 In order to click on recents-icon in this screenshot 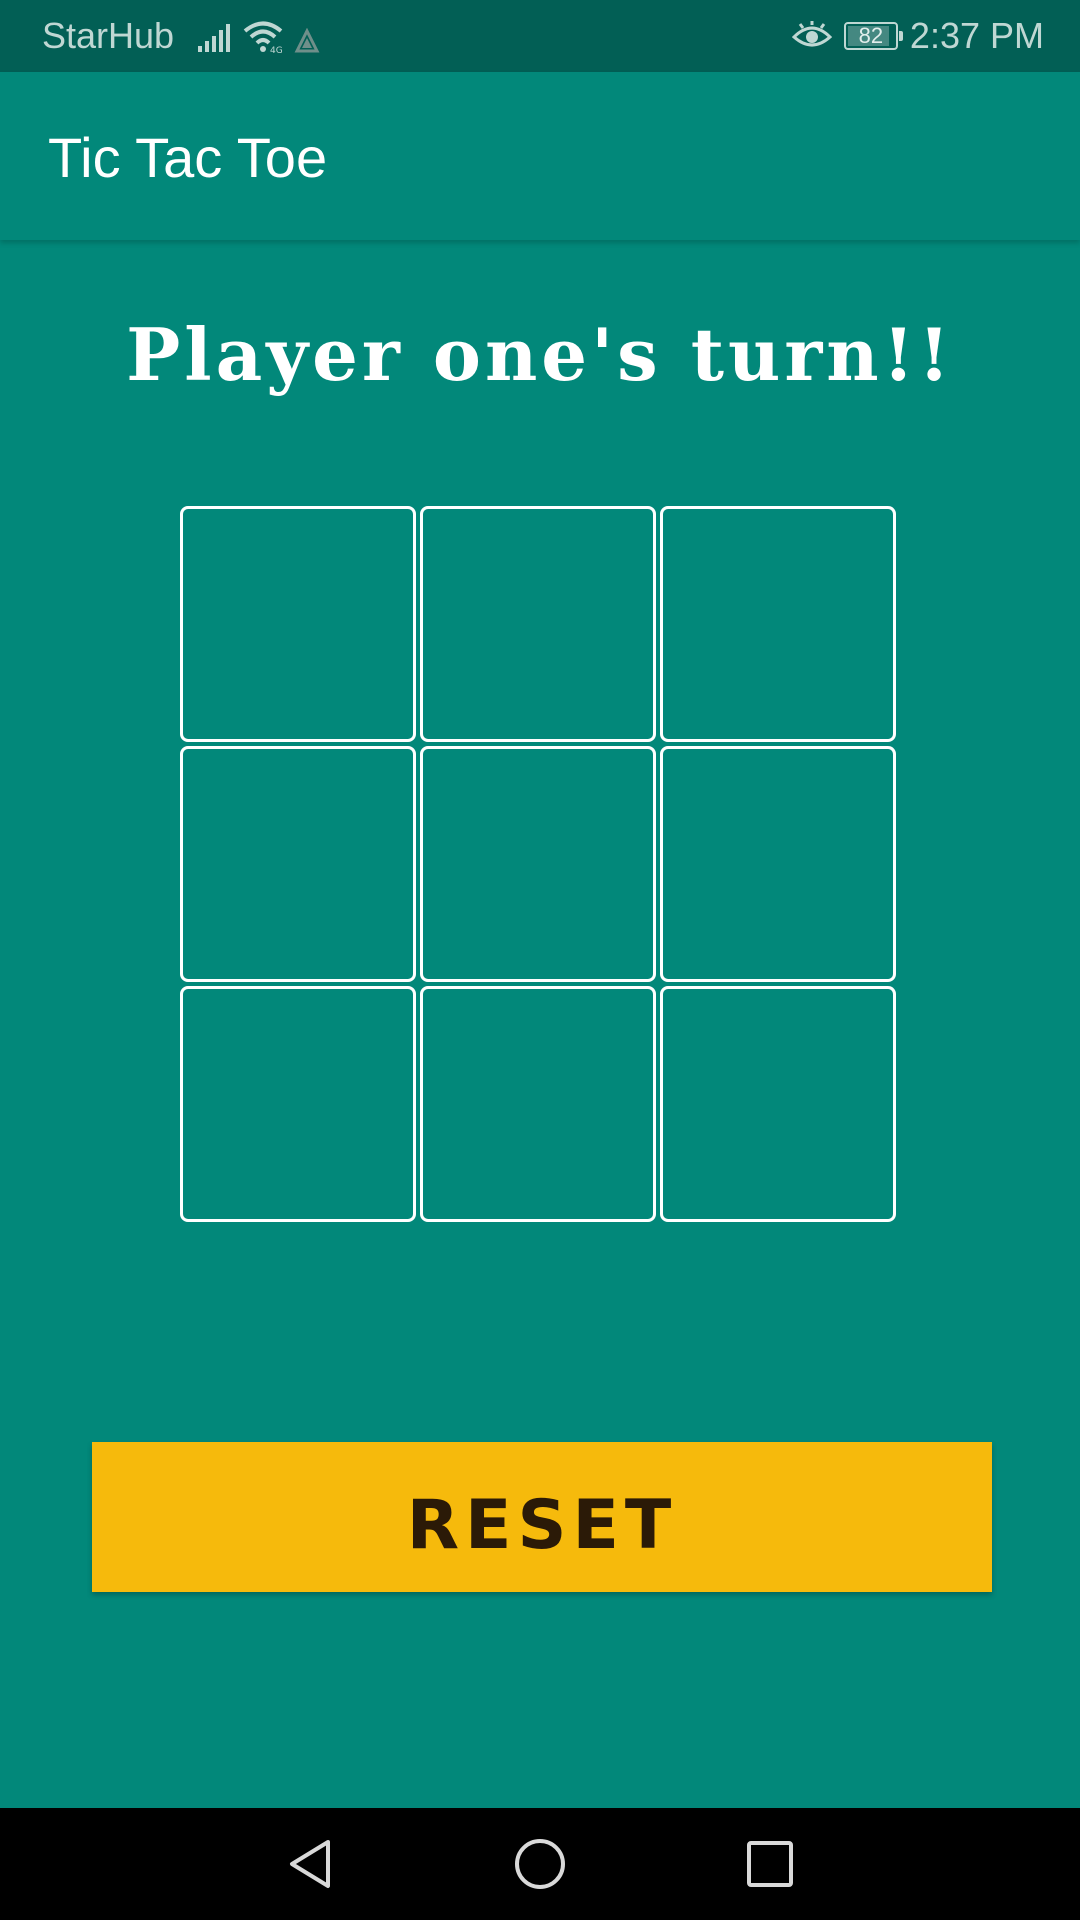, I will do `click(770, 1864)`.